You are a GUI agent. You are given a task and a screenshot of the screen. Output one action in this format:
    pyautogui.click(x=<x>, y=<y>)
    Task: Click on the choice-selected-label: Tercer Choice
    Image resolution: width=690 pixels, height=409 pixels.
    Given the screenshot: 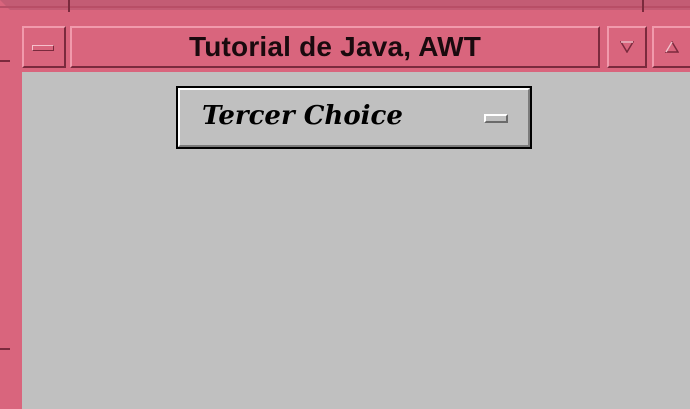 What is the action you would take?
    pyautogui.click(x=302, y=116)
    